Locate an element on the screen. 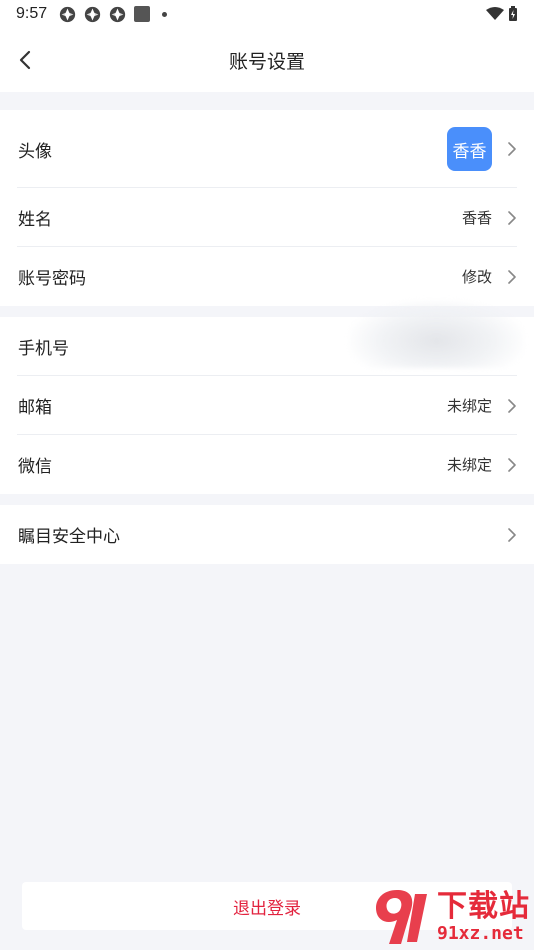 This screenshot has width=534, height=950. watermark-text: 下载站 is located at coordinates (483, 906).